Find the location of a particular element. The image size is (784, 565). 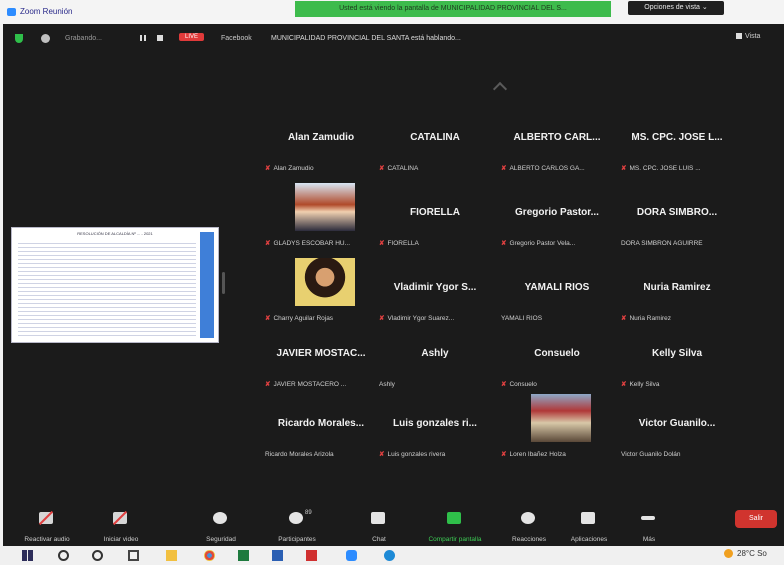

weather-widget: 28°C So is located at coordinates (745, 553).